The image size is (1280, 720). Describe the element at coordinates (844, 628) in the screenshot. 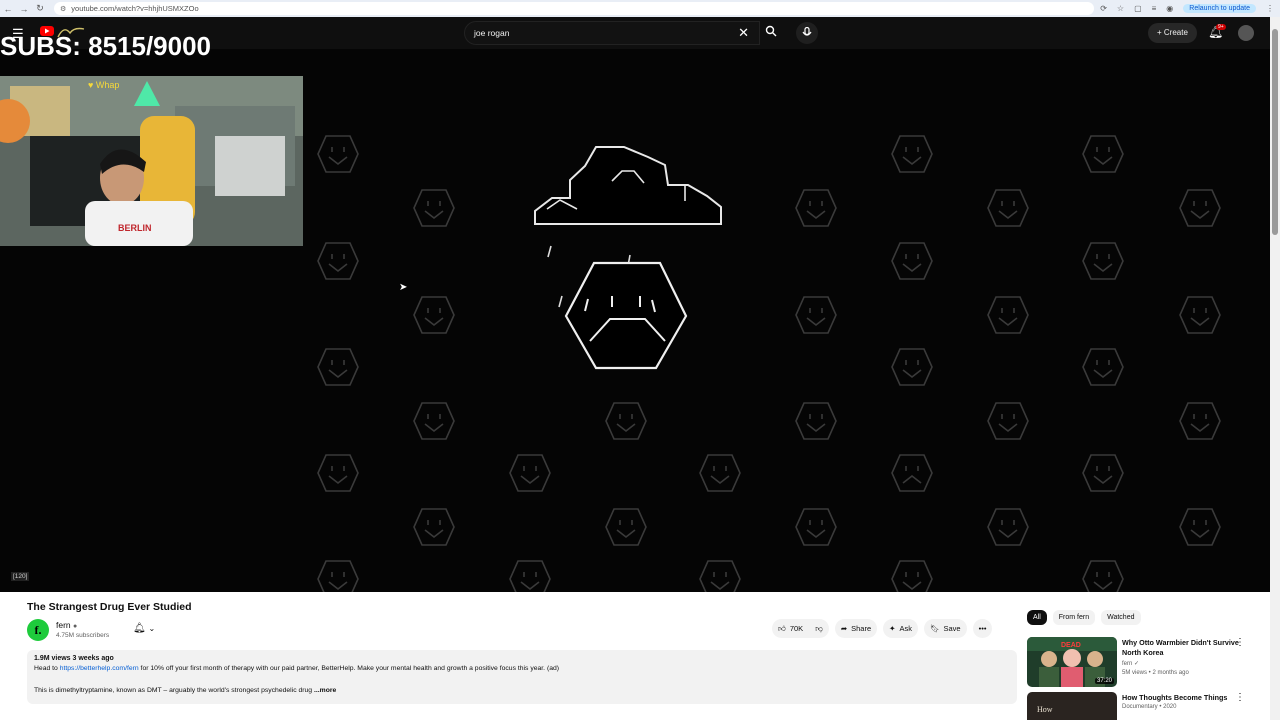

I see `share-icon: ➦` at that location.